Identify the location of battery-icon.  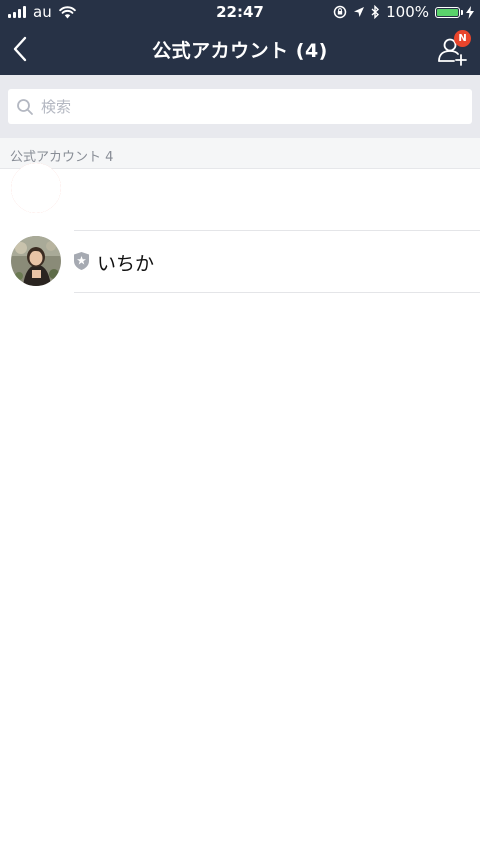
(449, 12).